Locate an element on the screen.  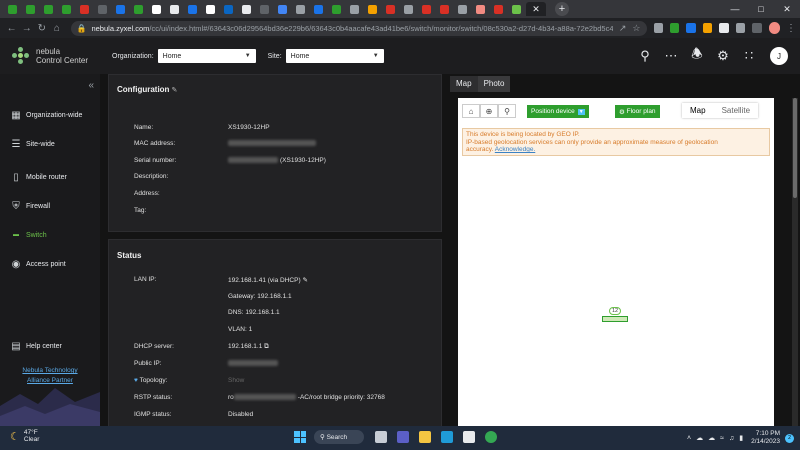
battery-icon: ▮ is located at coordinates (741, 438).